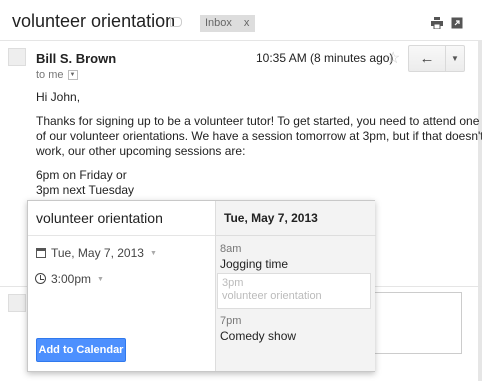 Image resolution: width=482 pixels, height=381 pixels. I want to click on more-actions-button: ▼, so click(455, 58).